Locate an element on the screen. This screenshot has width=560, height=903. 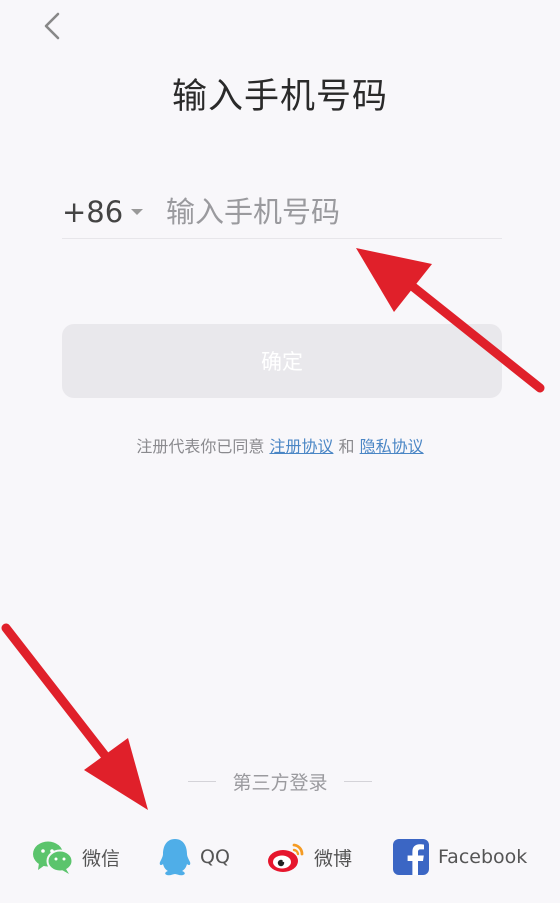
weibo-login-label: 微博 is located at coordinates (333, 858).